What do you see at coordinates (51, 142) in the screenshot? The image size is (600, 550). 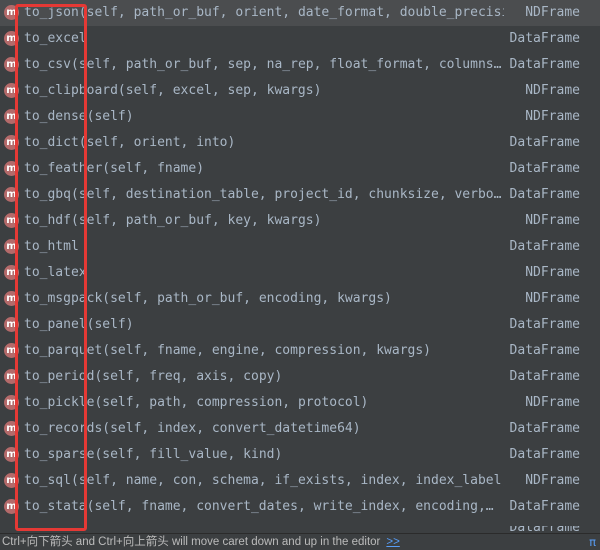 I see `method-name: to_dict` at bounding box center [51, 142].